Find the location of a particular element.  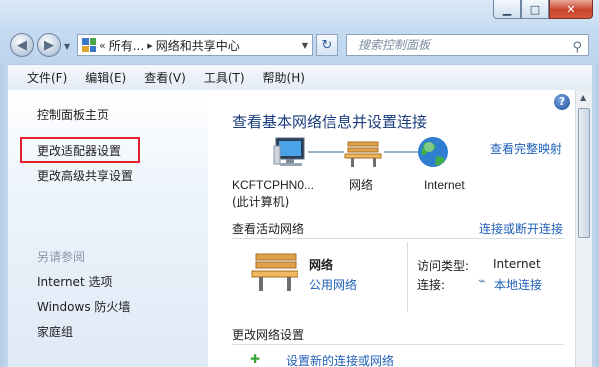

connection-label: 连接: is located at coordinates (431, 285).